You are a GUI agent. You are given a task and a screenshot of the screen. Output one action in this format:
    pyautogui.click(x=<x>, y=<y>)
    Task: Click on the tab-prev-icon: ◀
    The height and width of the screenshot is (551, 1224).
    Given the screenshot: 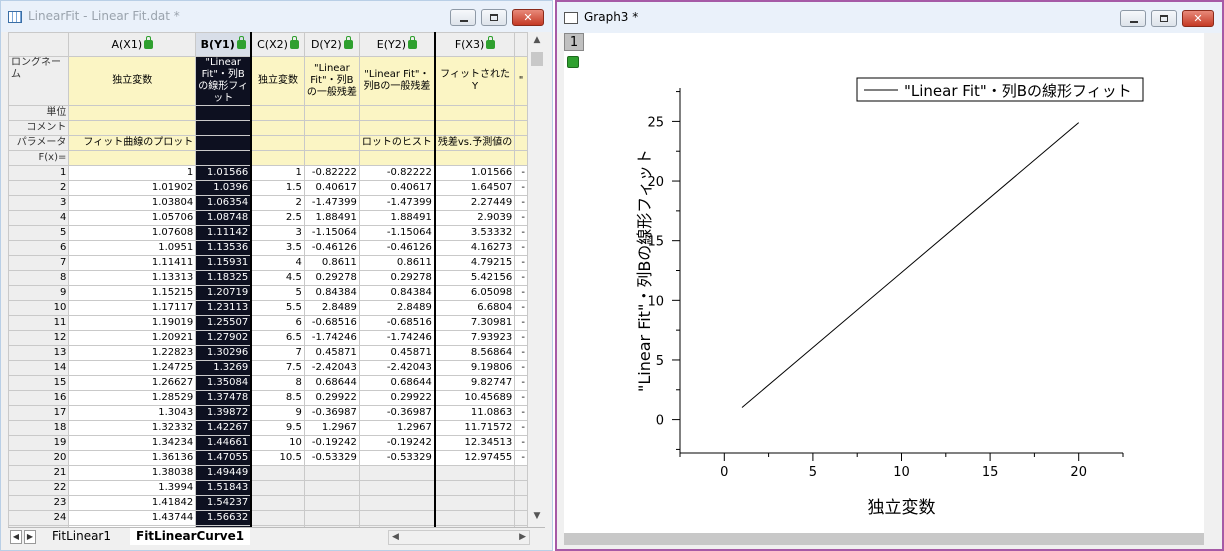 What is the action you would take?
    pyautogui.click(x=16, y=537)
    